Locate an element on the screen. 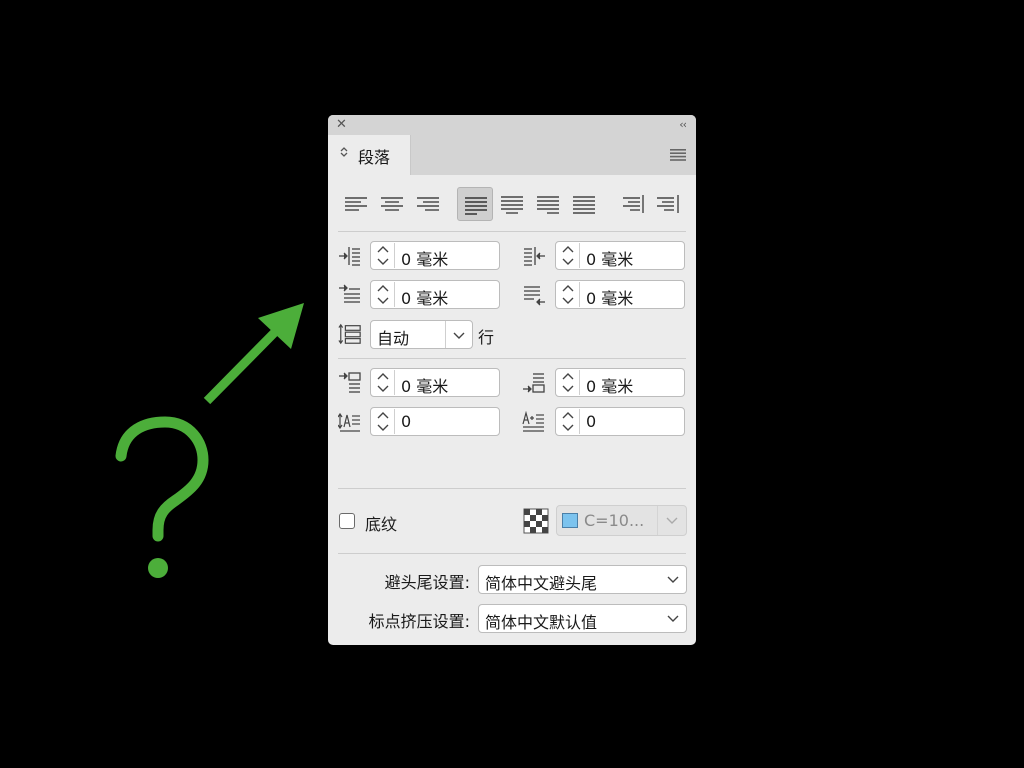 This screenshot has width=1024, height=768. justify-last-left-button is located at coordinates (475, 204).